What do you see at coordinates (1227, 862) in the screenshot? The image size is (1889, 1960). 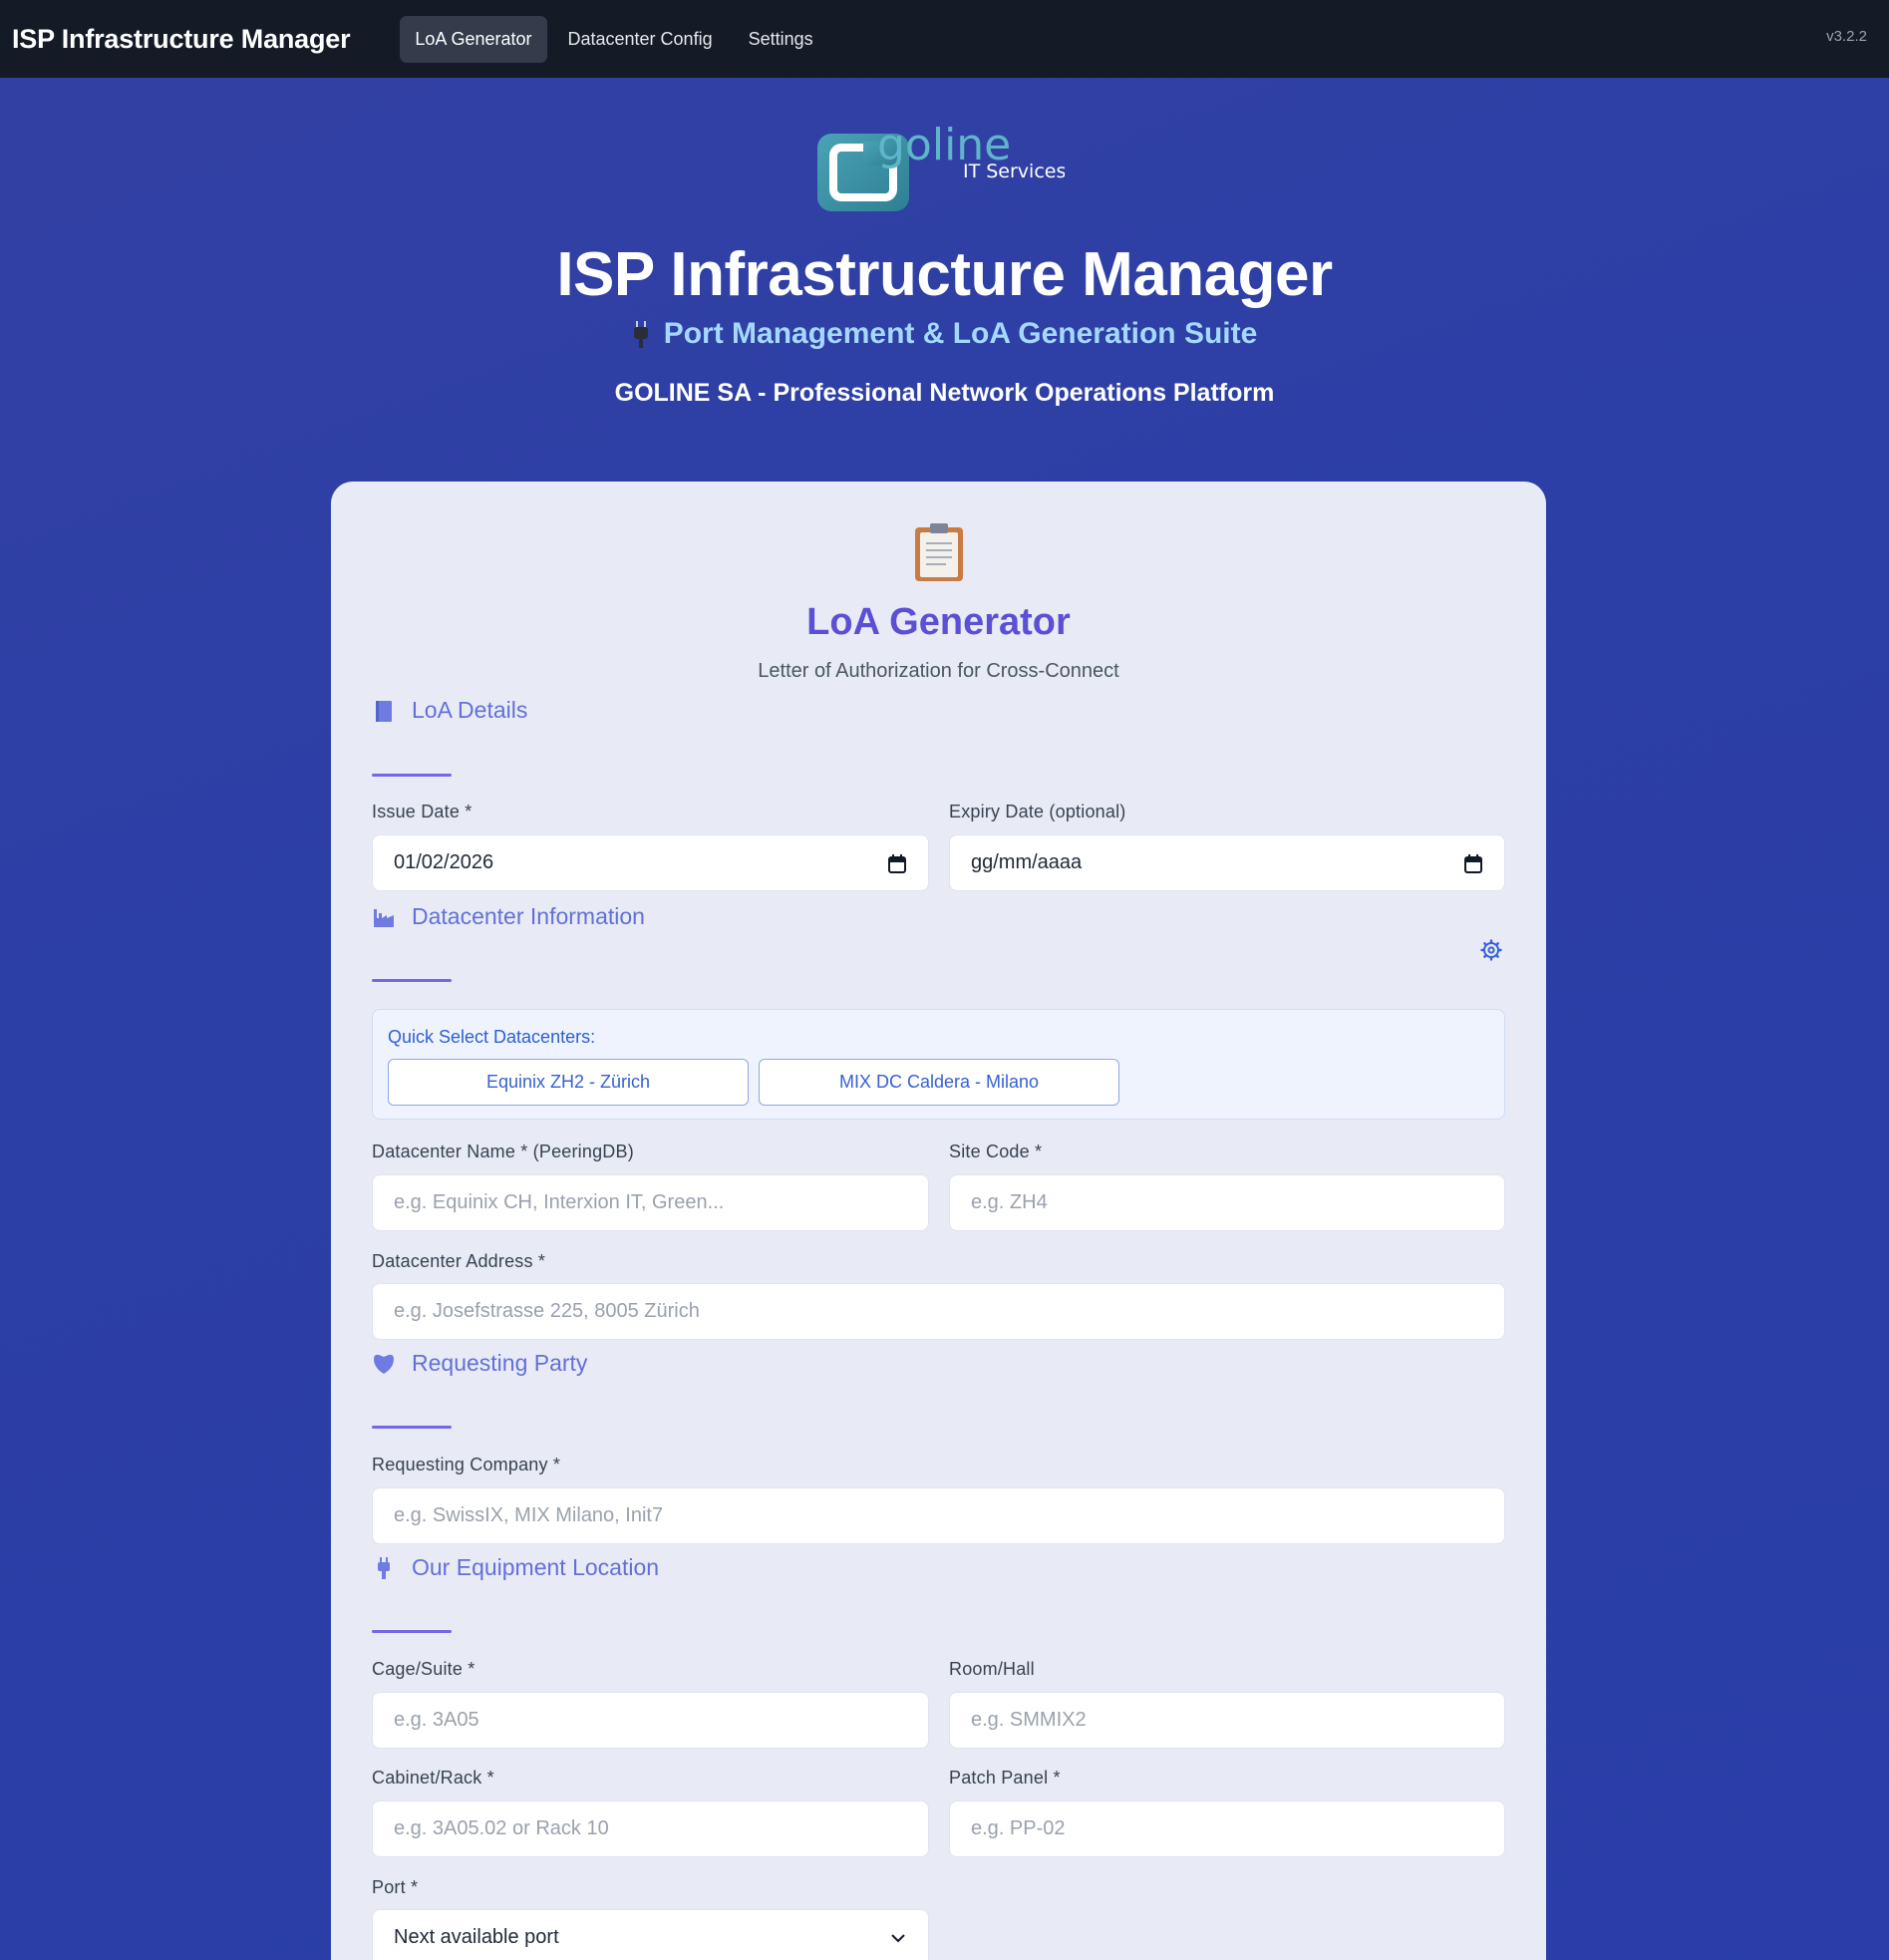 I see `expiry-date-input: gg/mm/aaaa` at bounding box center [1227, 862].